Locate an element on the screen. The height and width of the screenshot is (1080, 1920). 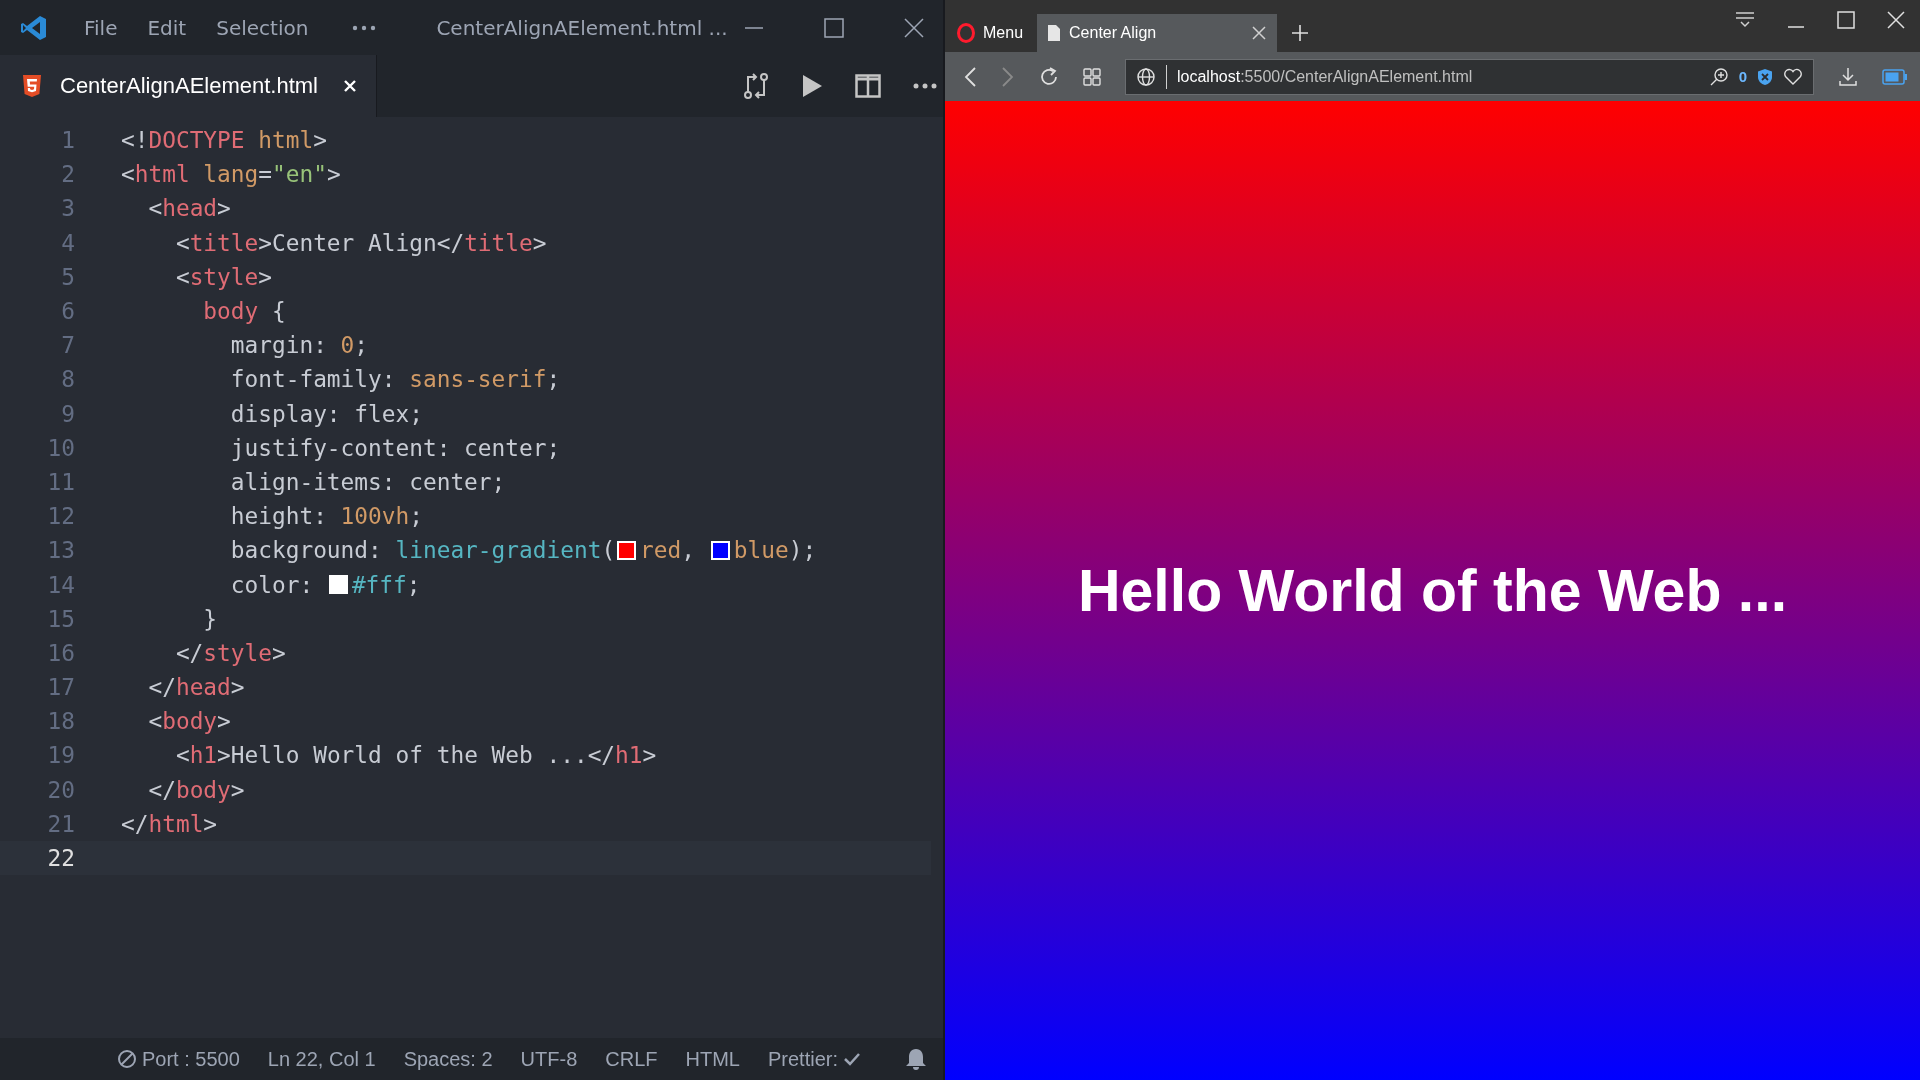
code-text: color: is located at coordinates (272, 584).